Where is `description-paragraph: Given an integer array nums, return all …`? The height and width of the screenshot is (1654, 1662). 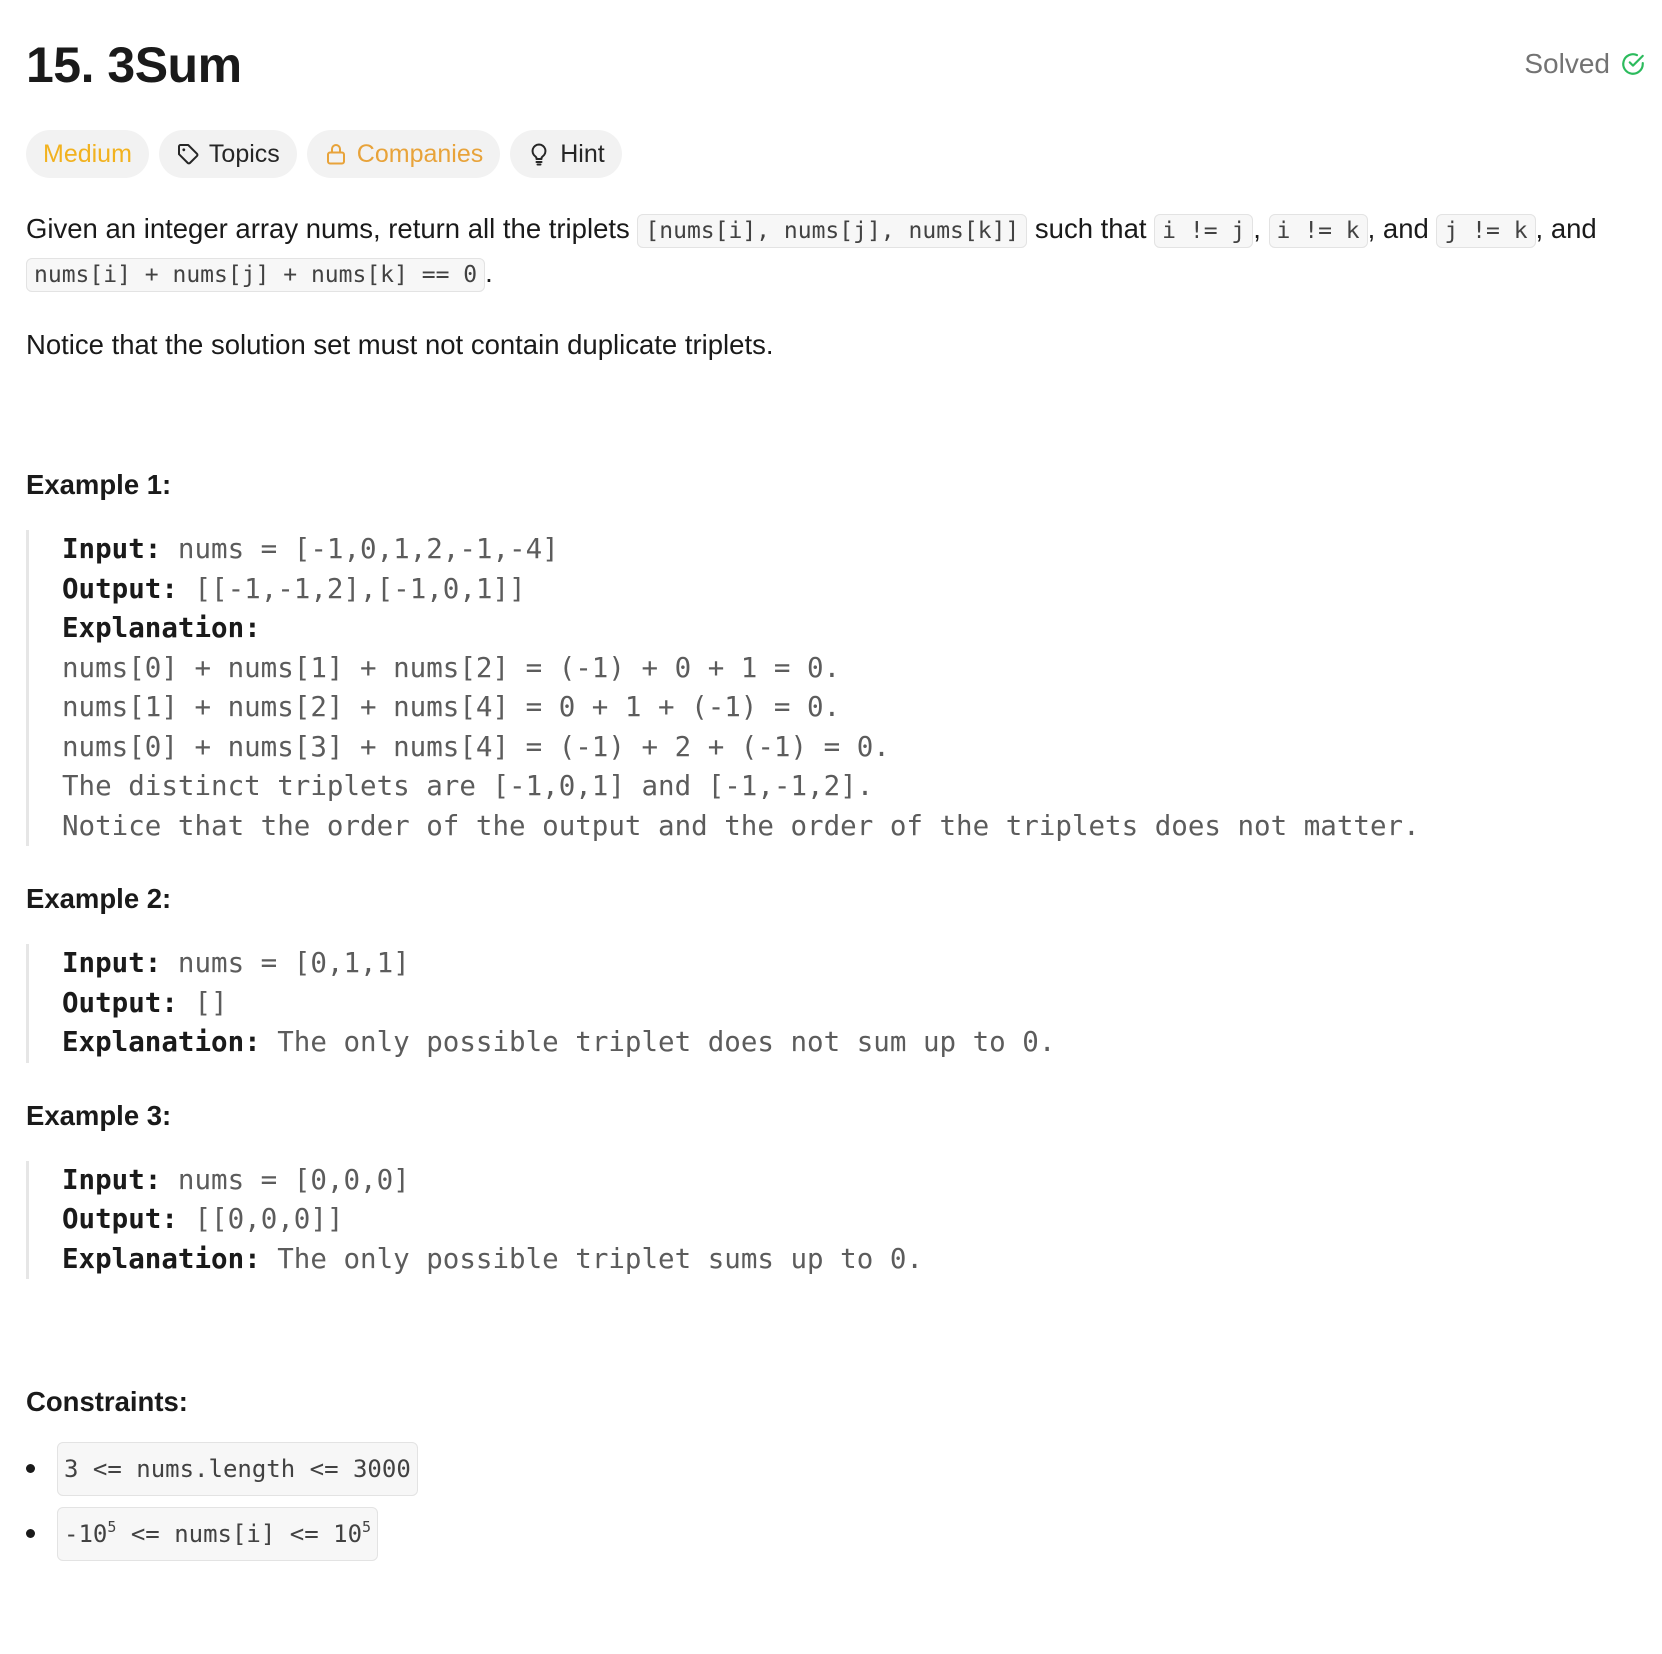 description-paragraph: Given an integer array nums, return all … is located at coordinates (826, 252).